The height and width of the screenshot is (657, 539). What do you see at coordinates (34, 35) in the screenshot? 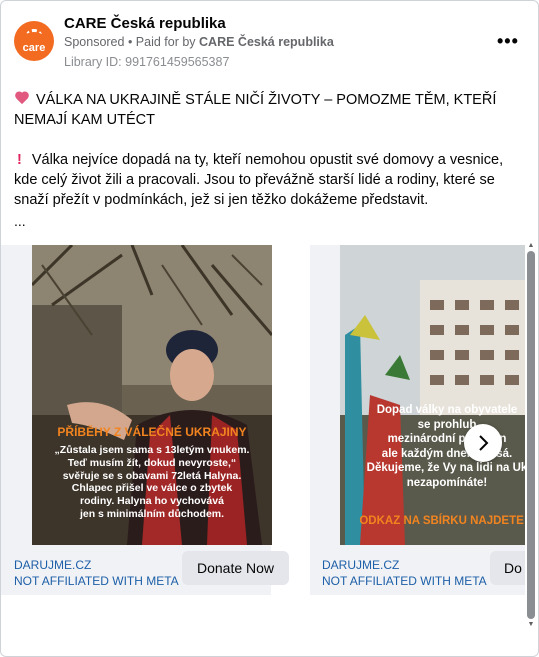
I see `care-logo-icon` at bounding box center [34, 35].